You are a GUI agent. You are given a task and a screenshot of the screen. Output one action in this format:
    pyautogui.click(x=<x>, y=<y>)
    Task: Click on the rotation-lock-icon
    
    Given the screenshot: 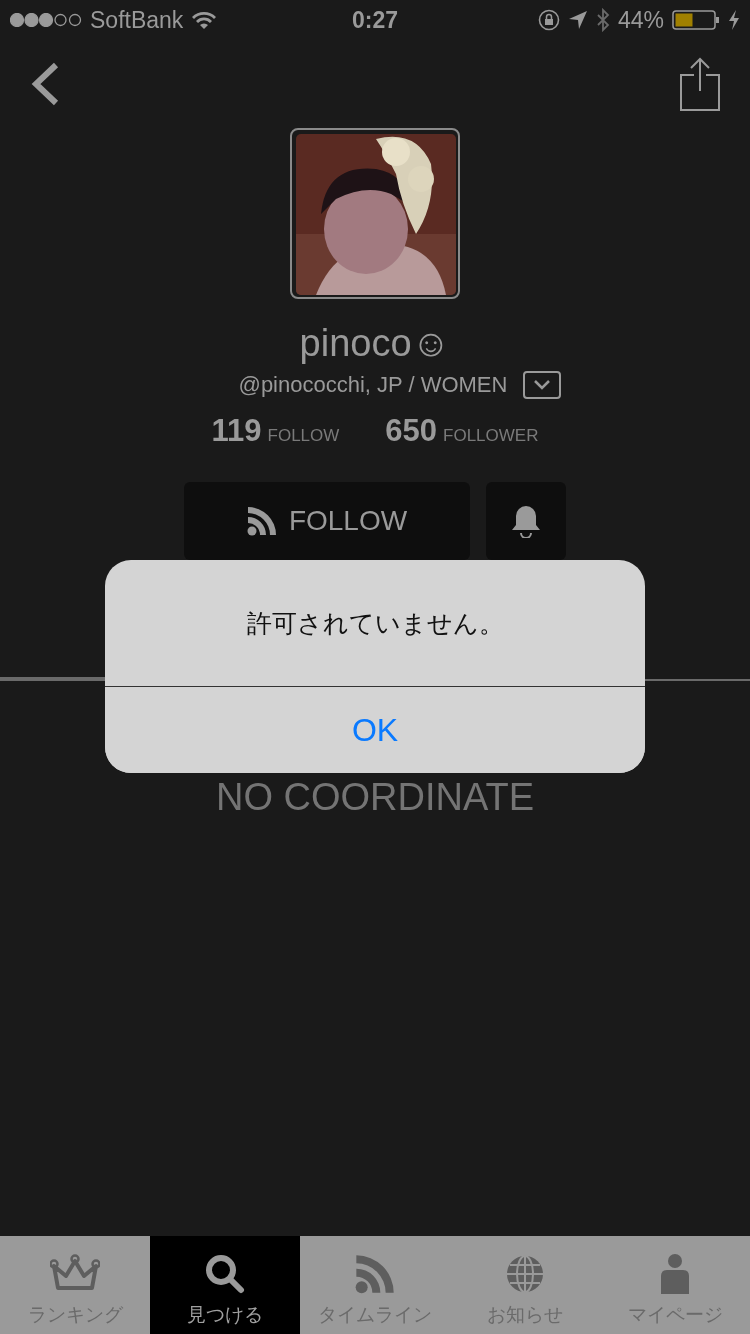 What is the action you would take?
    pyautogui.click(x=548, y=20)
    